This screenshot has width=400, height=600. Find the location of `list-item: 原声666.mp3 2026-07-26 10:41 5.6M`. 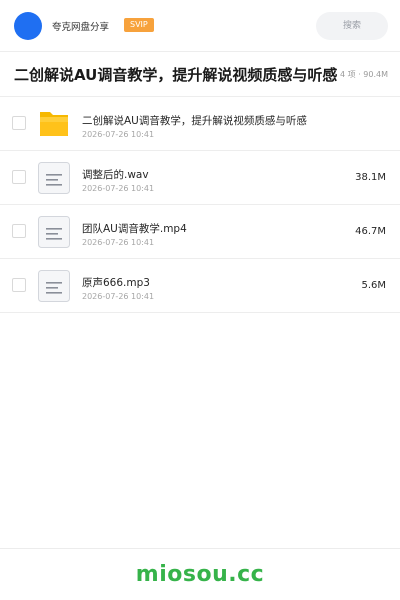

list-item: 原声666.mp3 2026-07-26 10:41 5.6M is located at coordinates (200, 286).